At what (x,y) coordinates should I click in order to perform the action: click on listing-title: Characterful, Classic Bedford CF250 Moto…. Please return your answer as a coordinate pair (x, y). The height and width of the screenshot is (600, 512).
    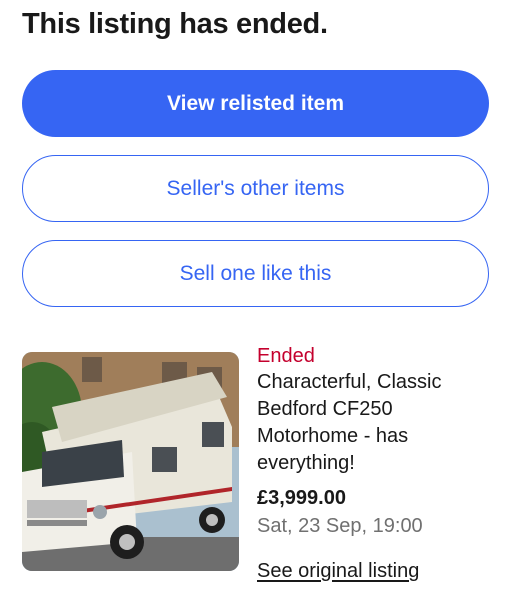
    Looking at the image, I should click on (377, 423).